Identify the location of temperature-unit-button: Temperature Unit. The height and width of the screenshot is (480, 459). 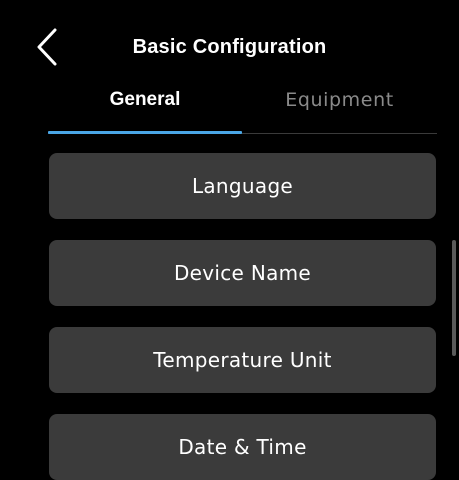
(242, 360).